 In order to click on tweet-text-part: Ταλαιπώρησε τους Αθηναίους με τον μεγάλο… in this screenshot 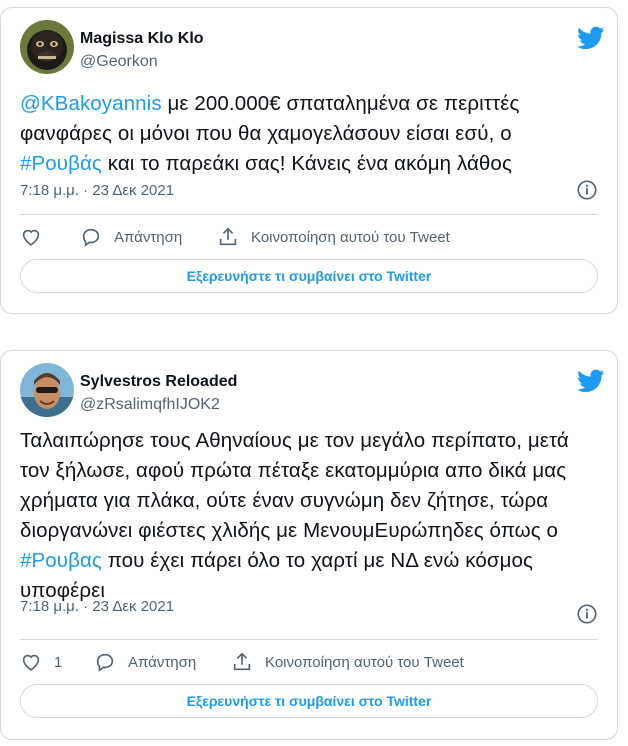, I will do `click(294, 485)`.